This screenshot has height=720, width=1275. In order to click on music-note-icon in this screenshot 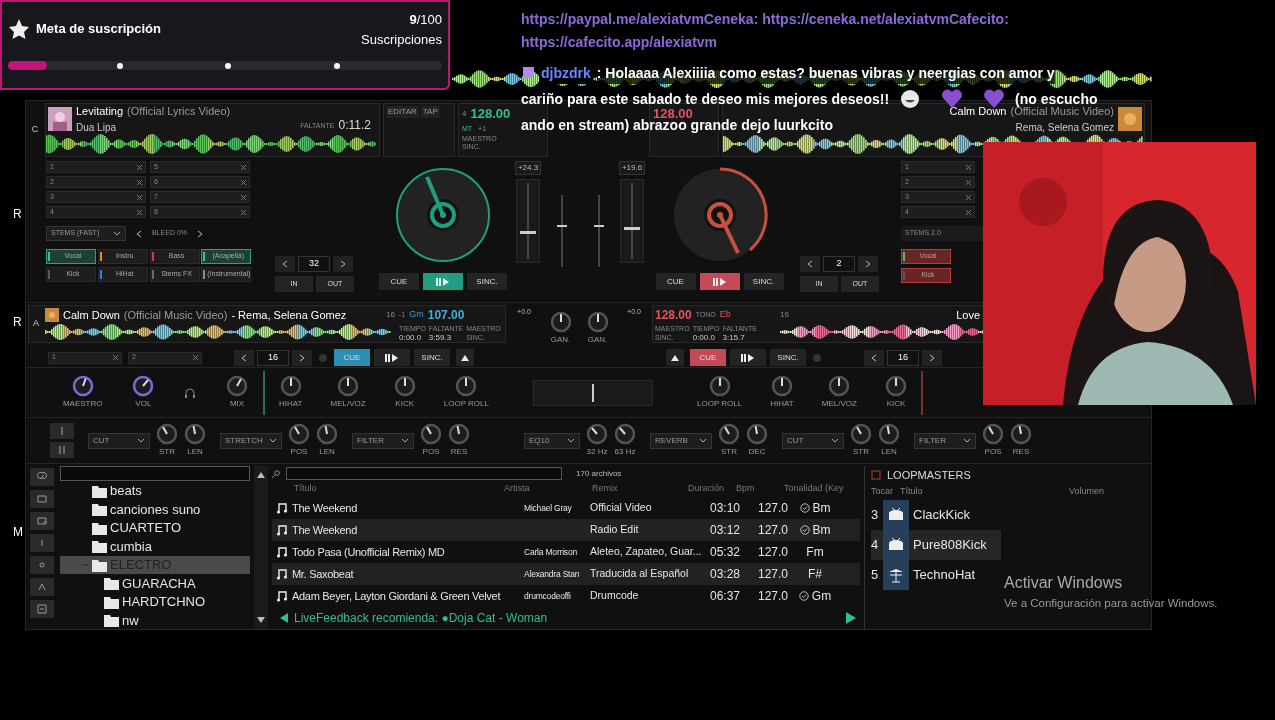, I will do `click(282, 574)`.